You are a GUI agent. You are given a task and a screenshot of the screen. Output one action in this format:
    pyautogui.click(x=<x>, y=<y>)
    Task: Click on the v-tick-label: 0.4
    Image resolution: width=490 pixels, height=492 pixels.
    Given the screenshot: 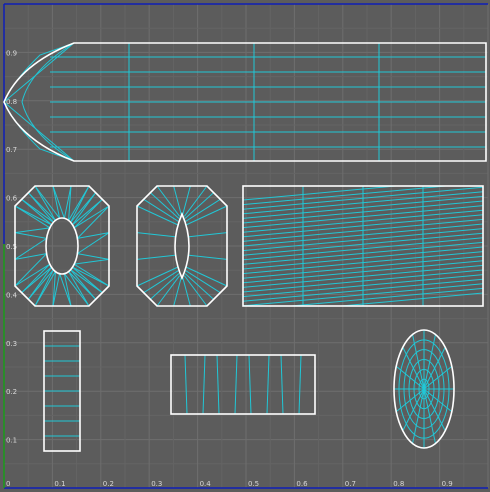 What is the action you would take?
    pyautogui.click(x=12, y=295)
    